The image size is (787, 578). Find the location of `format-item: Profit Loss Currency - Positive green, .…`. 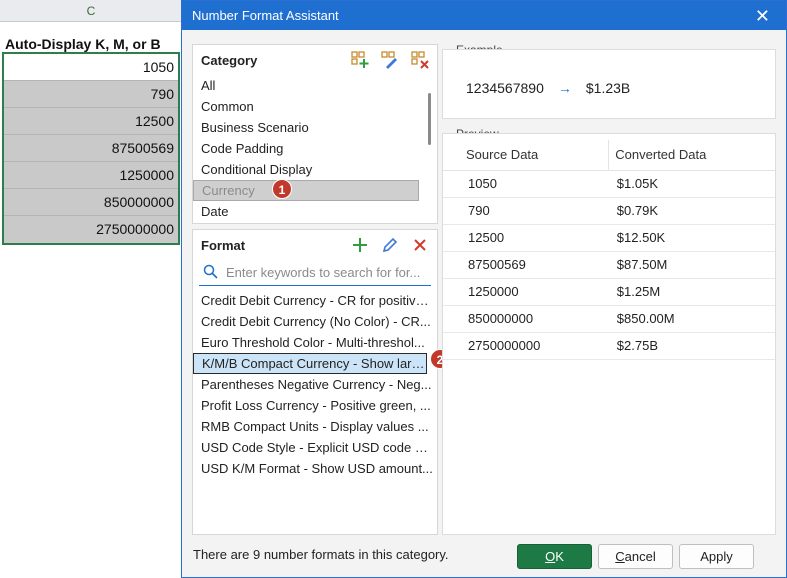

format-item: Profit Loss Currency - Positive green, .… is located at coordinates (313, 405).